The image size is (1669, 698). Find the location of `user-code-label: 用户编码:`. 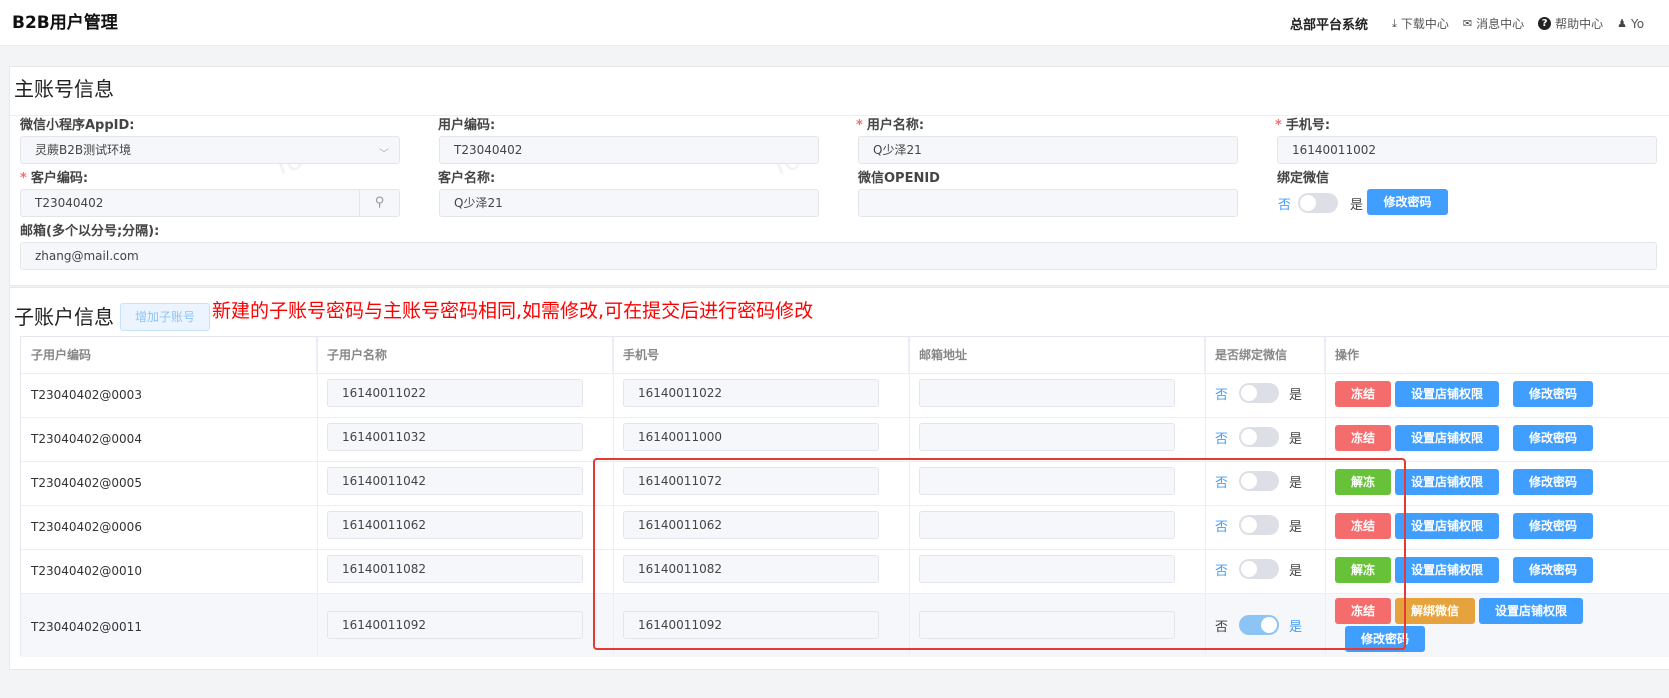

user-code-label: 用户编码: is located at coordinates (467, 125).